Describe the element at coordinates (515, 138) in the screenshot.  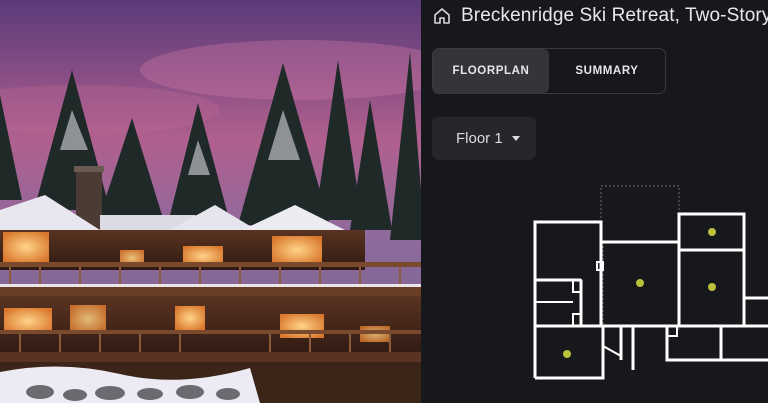
I see `chevron-down-icon` at that location.